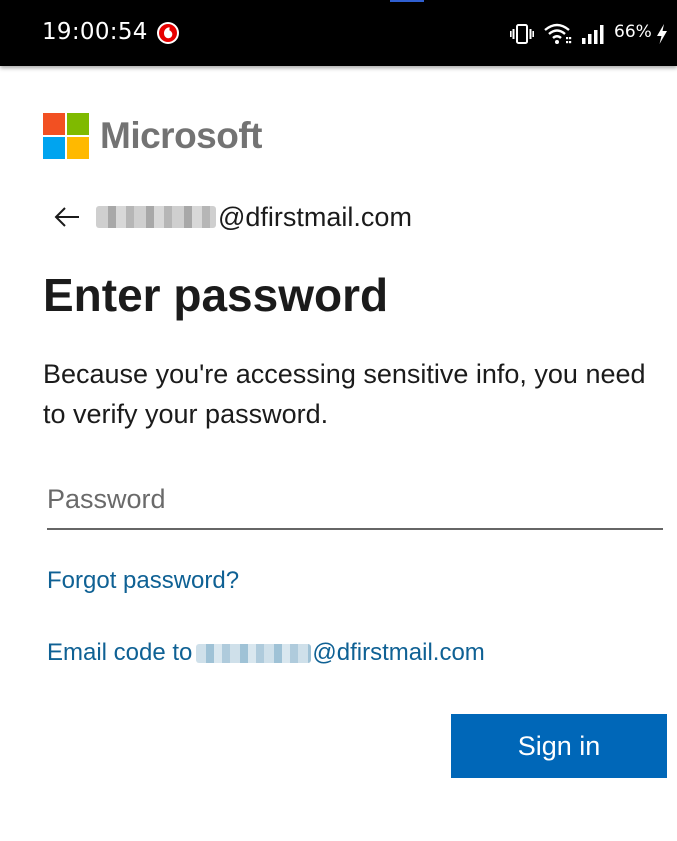 This screenshot has width=677, height=841. What do you see at coordinates (559, 746) in the screenshot?
I see `sign-in-button: Sign in` at bounding box center [559, 746].